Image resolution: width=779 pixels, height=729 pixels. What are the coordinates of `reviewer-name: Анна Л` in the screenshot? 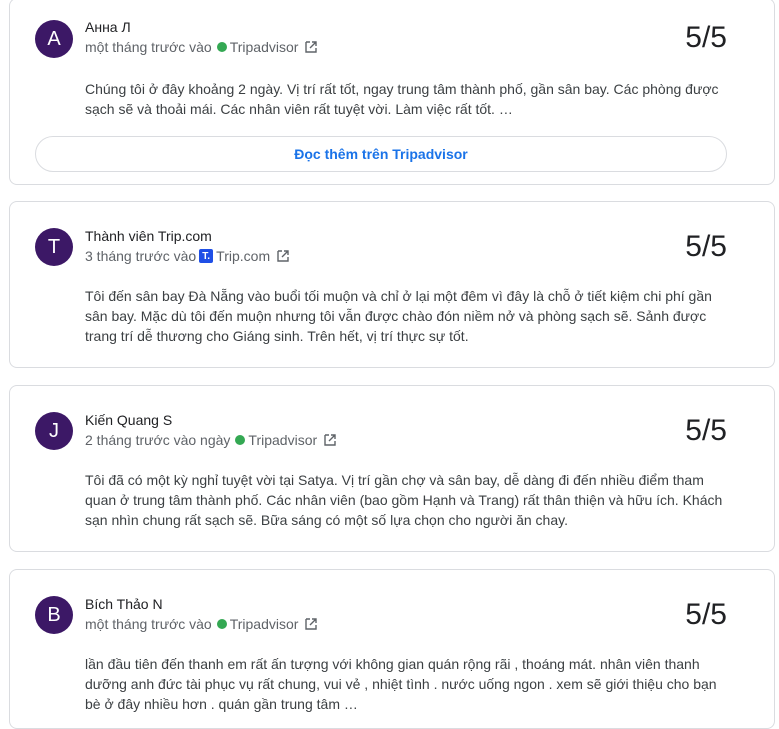 It's located at (108, 27).